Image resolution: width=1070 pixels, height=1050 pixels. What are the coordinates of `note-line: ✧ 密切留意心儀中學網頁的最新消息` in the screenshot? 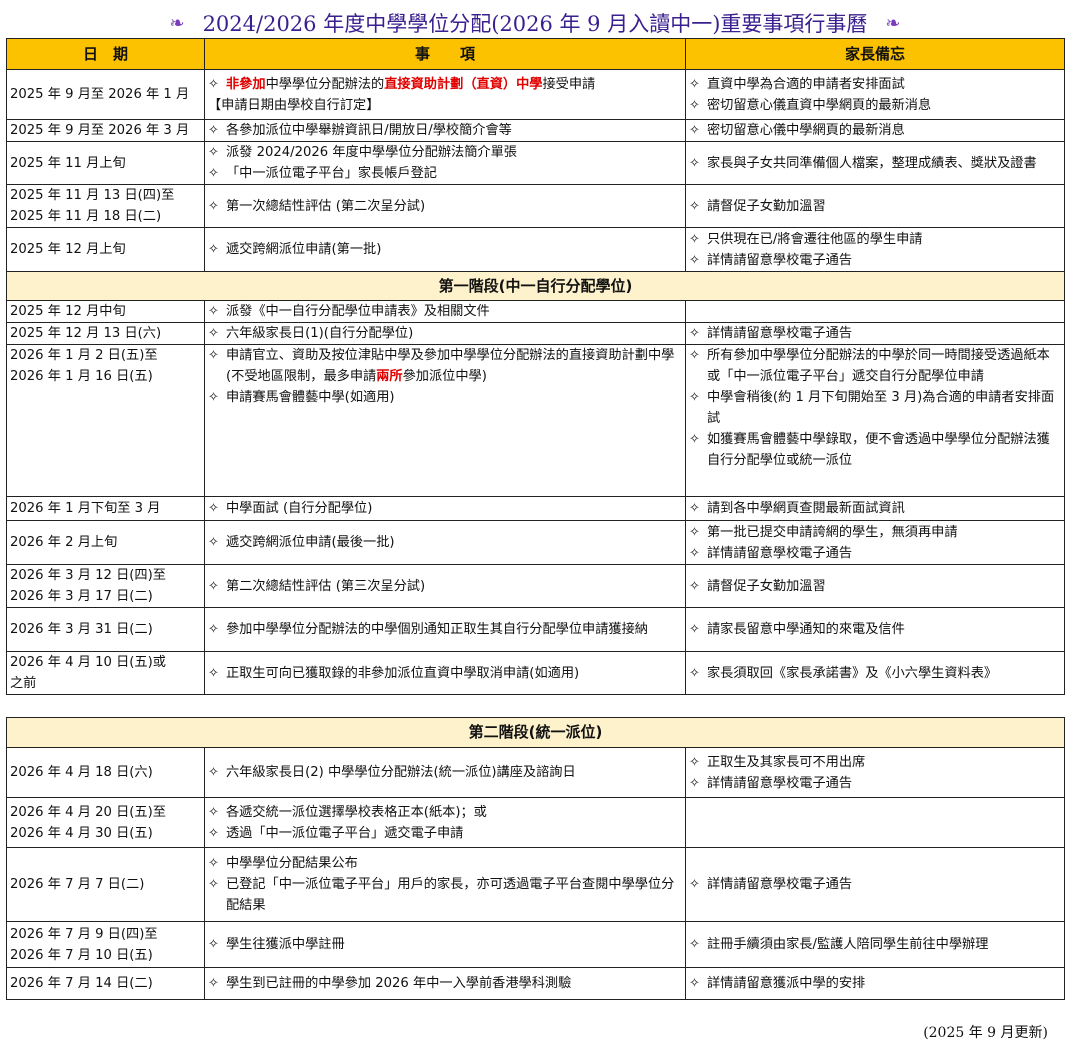 It's located at (875, 131).